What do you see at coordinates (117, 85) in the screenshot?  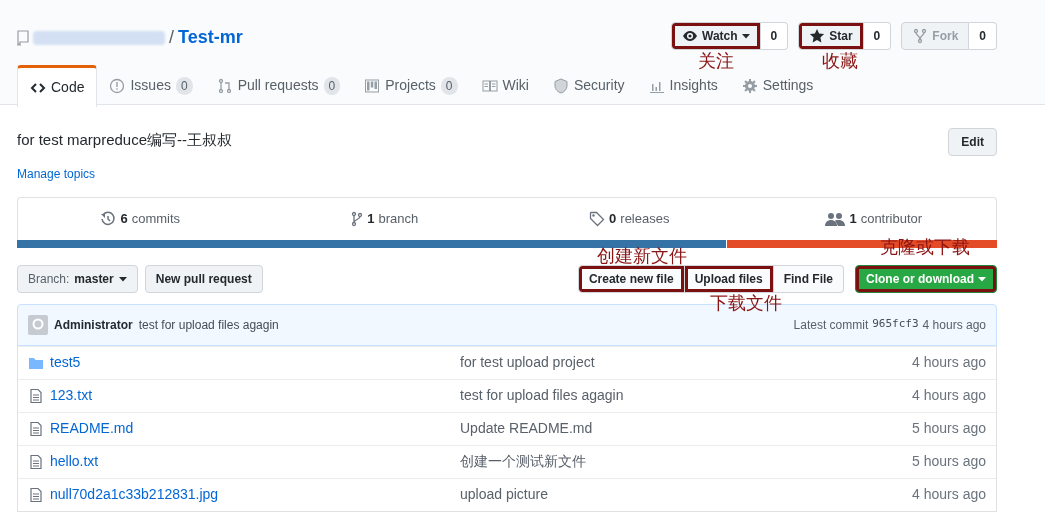 I see `exclamation-circle-icon` at bounding box center [117, 85].